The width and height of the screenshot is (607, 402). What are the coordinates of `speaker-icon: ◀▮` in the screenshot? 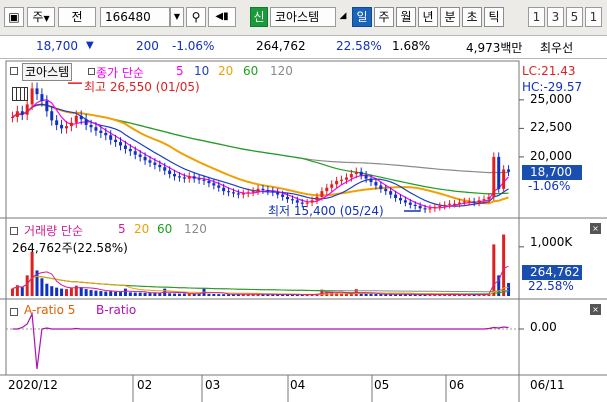 It's located at (222, 17).